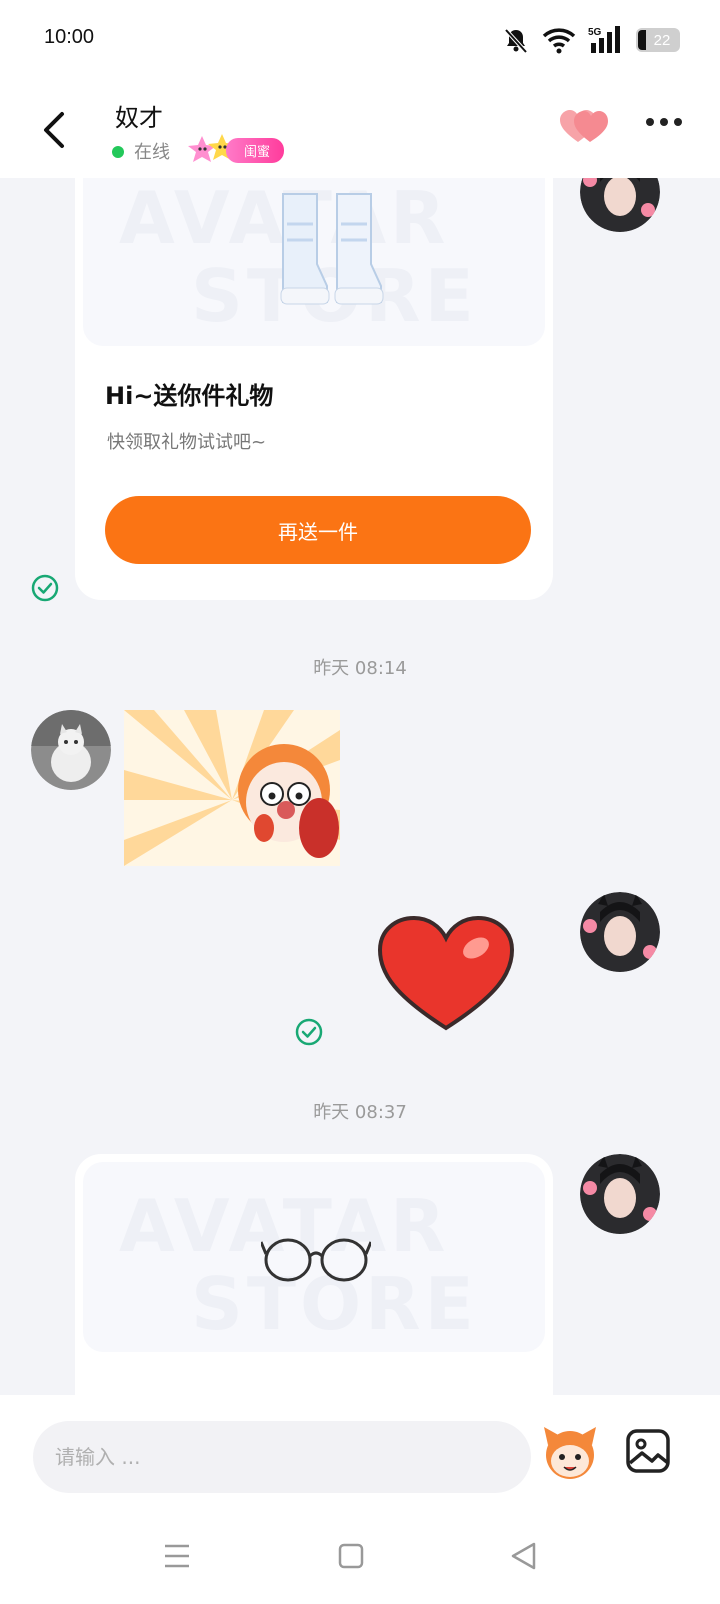  I want to click on chat-header: 奴才 在线 闺蜜, so click(360, 129).